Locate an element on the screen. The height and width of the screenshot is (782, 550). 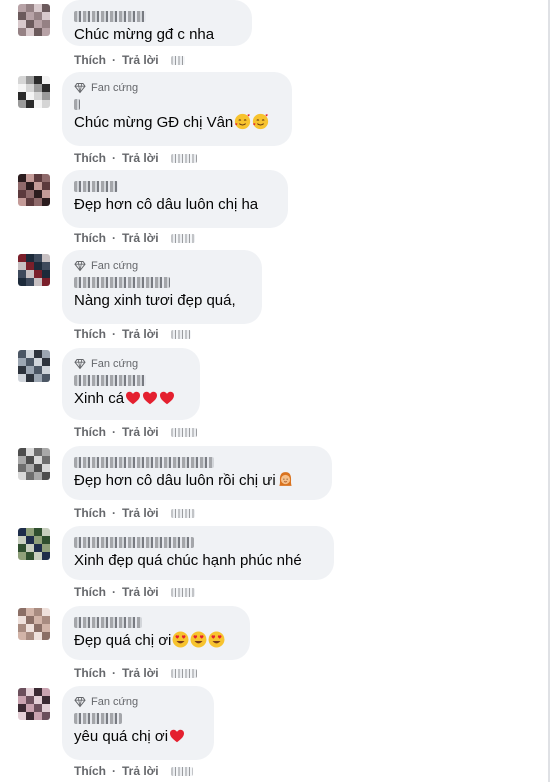
comment-text: Chúc mừng GĐ chị Vân is located at coordinates (154, 122).